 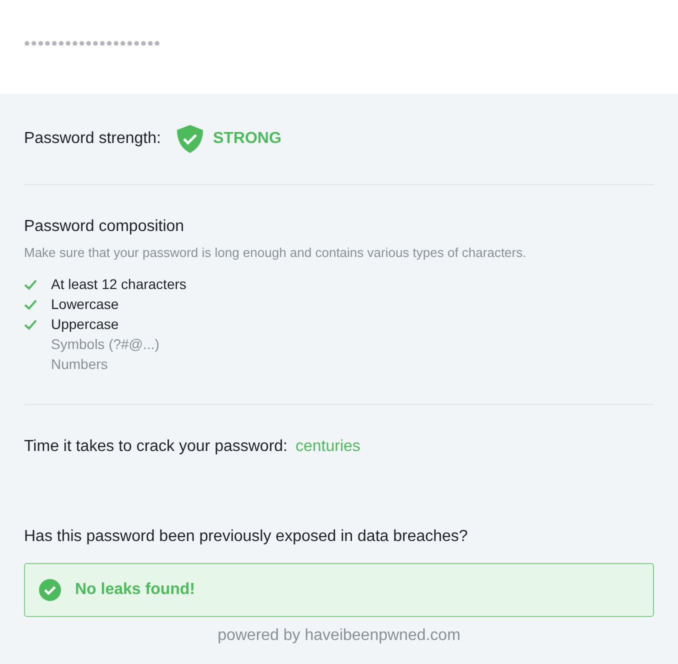 I want to click on crack-time-label: Time it takes to crack your password:, so click(x=156, y=447).